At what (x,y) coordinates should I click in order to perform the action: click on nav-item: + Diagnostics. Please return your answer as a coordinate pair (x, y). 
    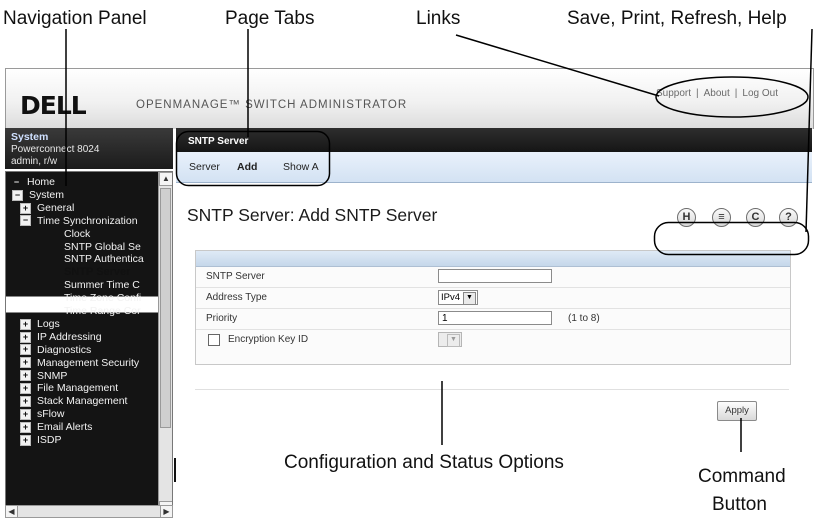
    Looking at the image, I should click on (55, 350).